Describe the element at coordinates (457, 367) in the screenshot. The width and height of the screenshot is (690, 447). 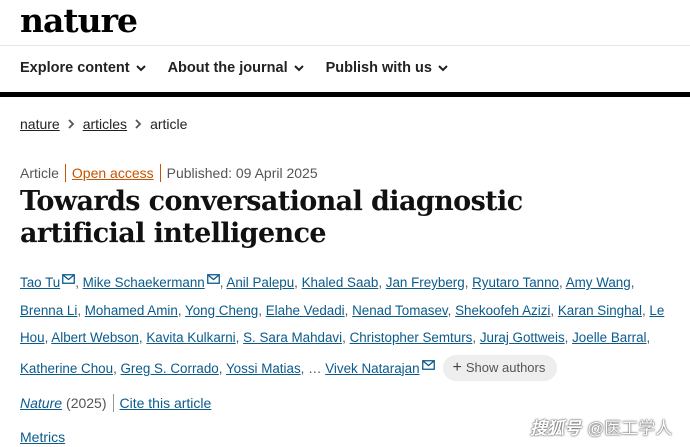
I see `plus-icon: +` at that location.